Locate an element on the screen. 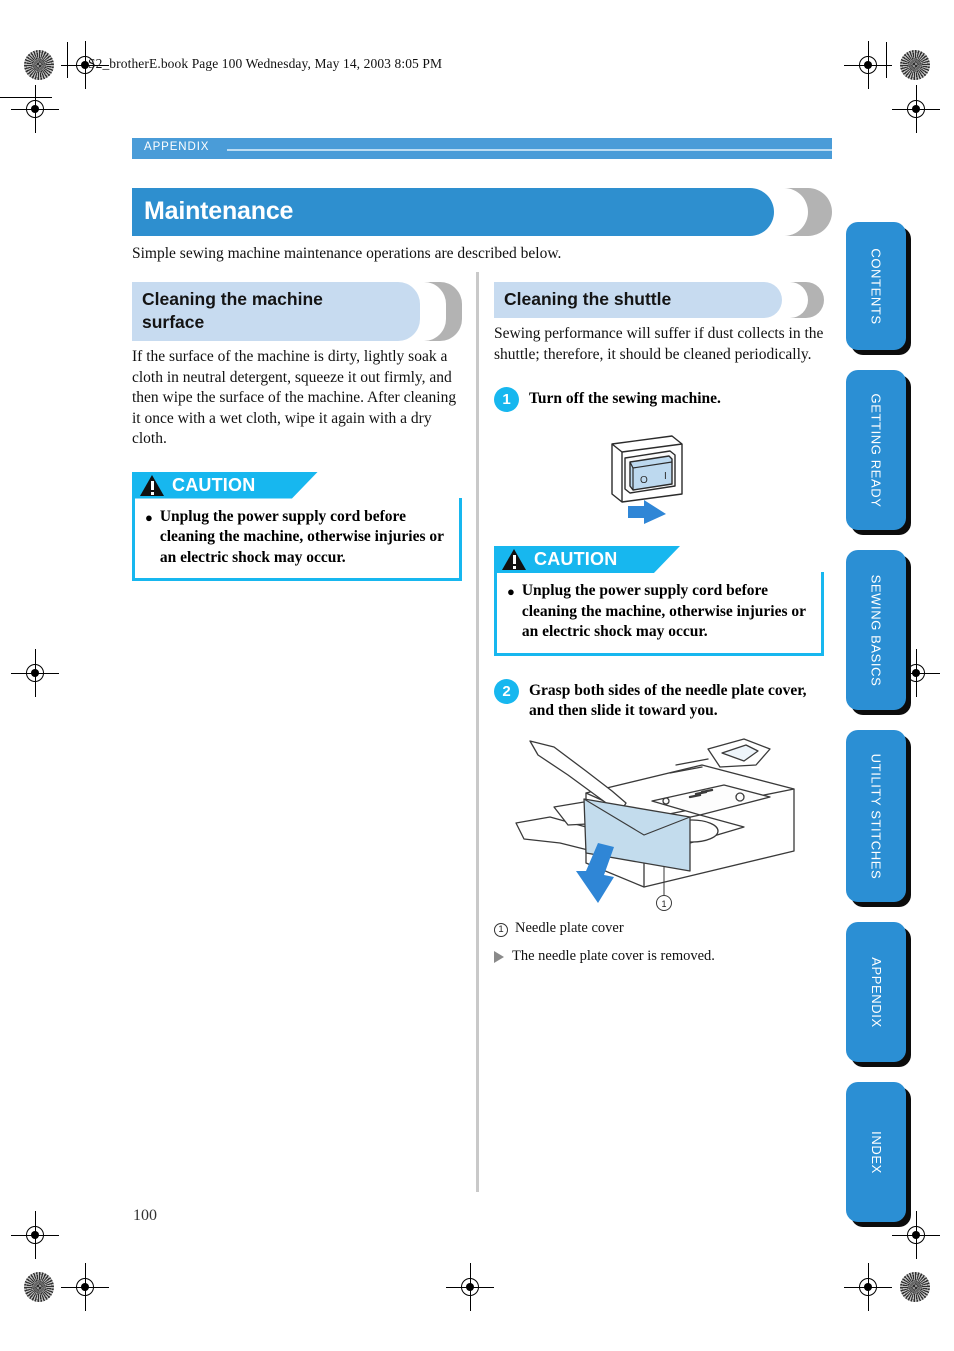 The image size is (954, 1351). tab-label-index: INDEX is located at coordinates (876, 1152).